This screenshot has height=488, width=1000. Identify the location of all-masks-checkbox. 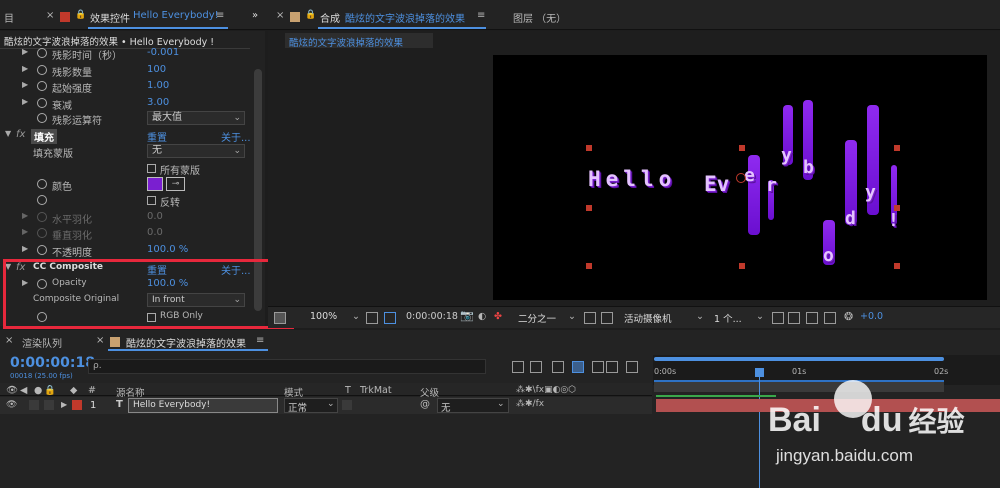
(151, 168).